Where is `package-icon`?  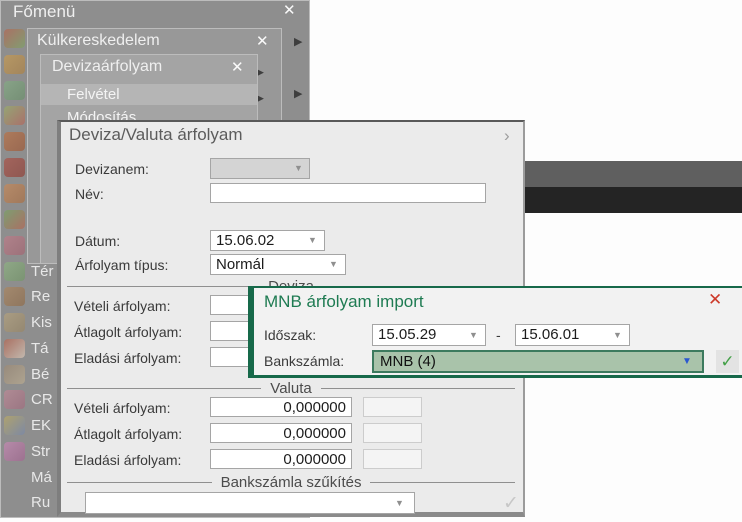 package-icon is located at coordinates (14, 296).